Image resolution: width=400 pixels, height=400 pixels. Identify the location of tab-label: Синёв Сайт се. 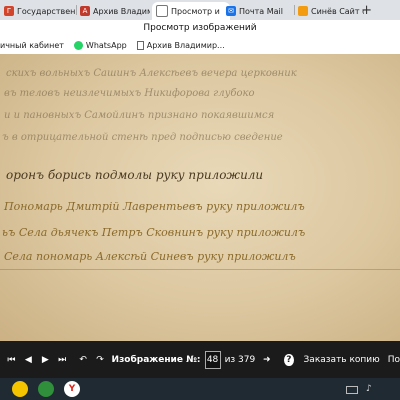
(337, 11).